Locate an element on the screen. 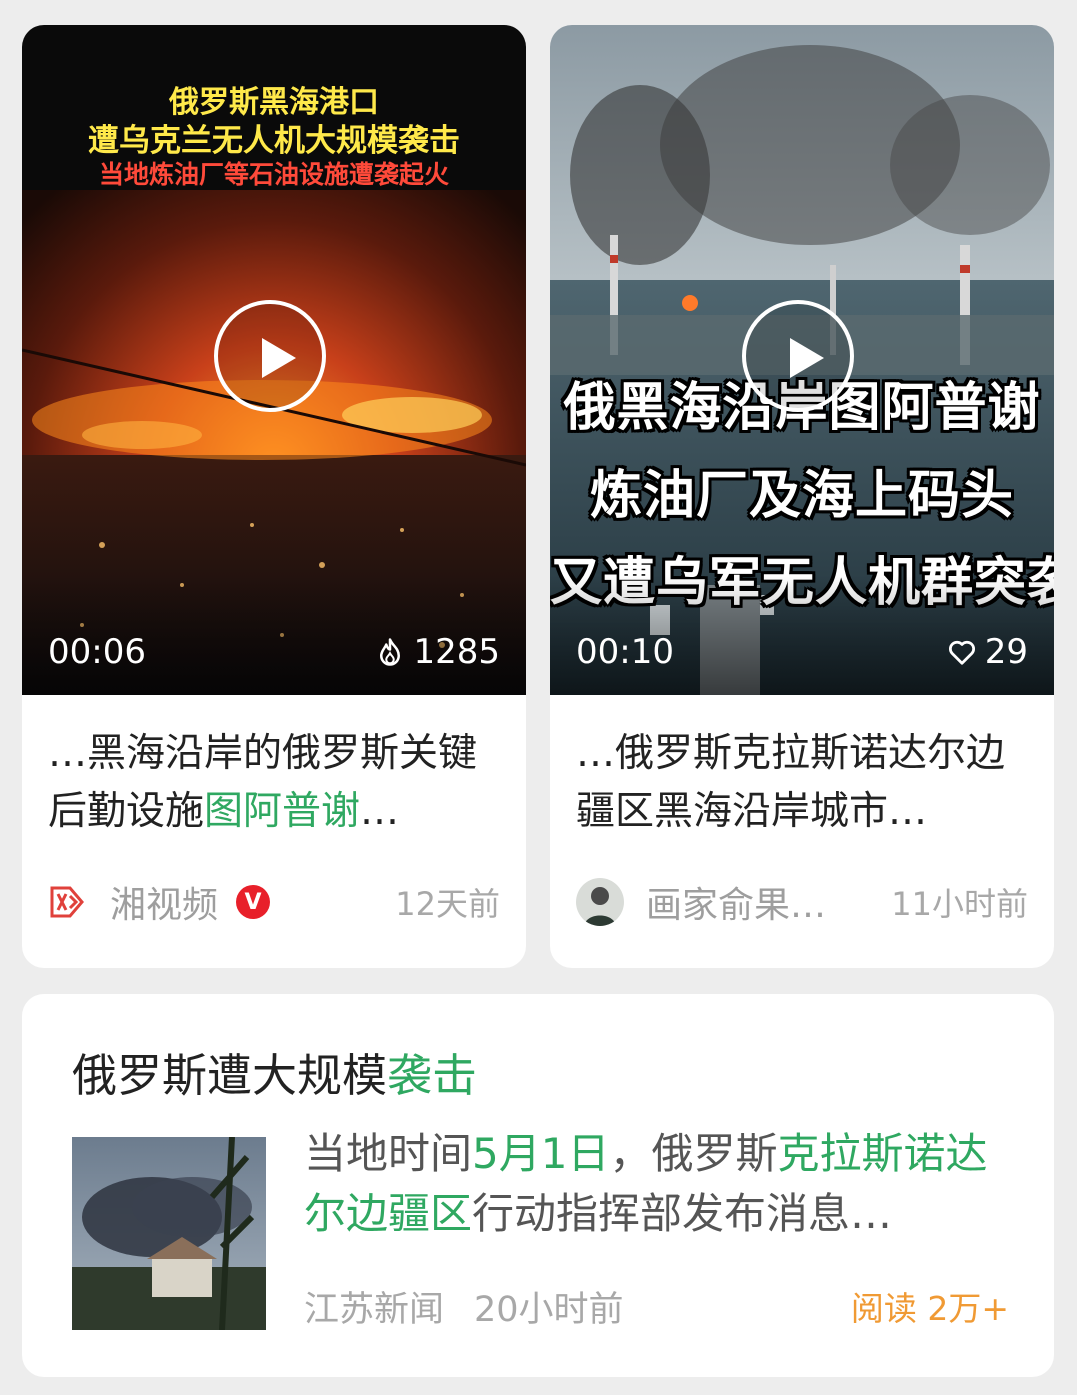 The height and width of the screenshot is (1395, 1077). article-time: 20小时前 is located at coordinates (549, 1309).